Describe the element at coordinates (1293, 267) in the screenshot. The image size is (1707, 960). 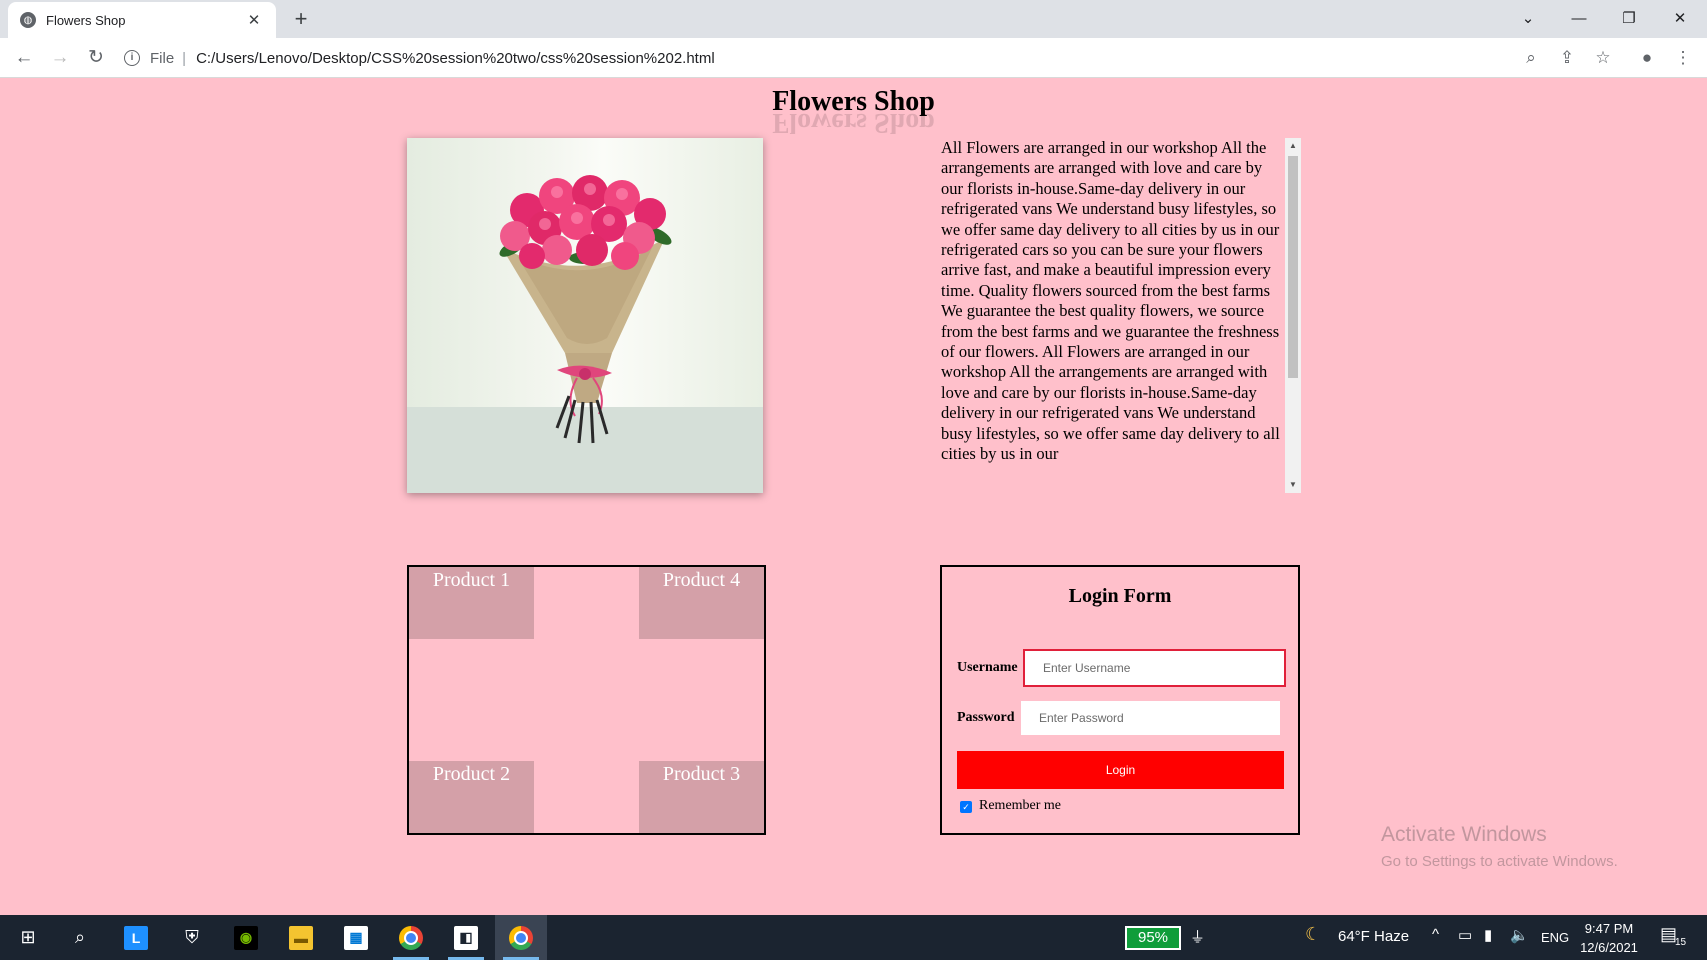
I see `scrollbar-thumb` at that location.